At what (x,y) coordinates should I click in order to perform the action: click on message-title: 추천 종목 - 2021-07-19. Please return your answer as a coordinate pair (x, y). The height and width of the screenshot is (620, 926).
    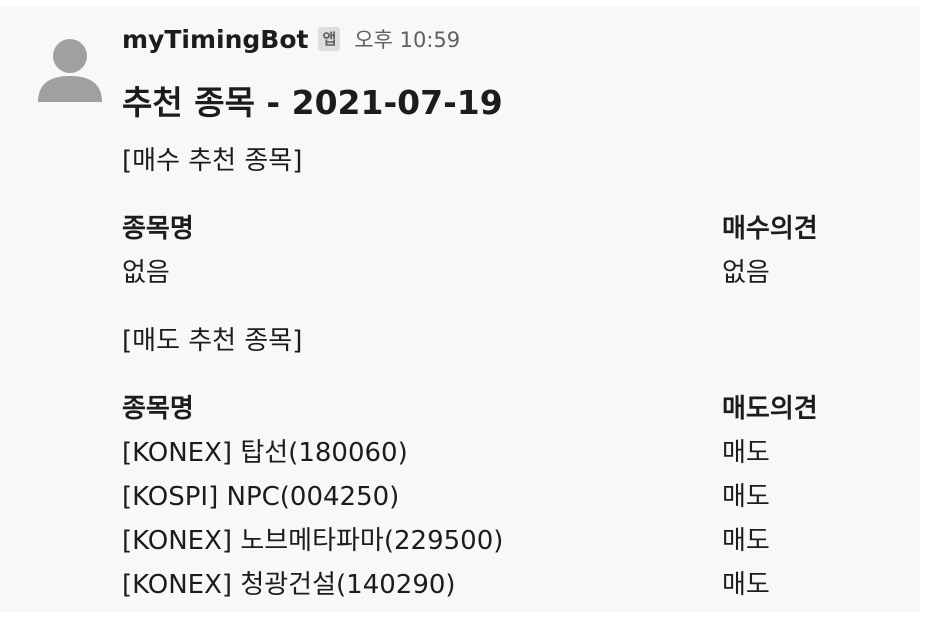
    Looking at the image, I should click on (312, 102).